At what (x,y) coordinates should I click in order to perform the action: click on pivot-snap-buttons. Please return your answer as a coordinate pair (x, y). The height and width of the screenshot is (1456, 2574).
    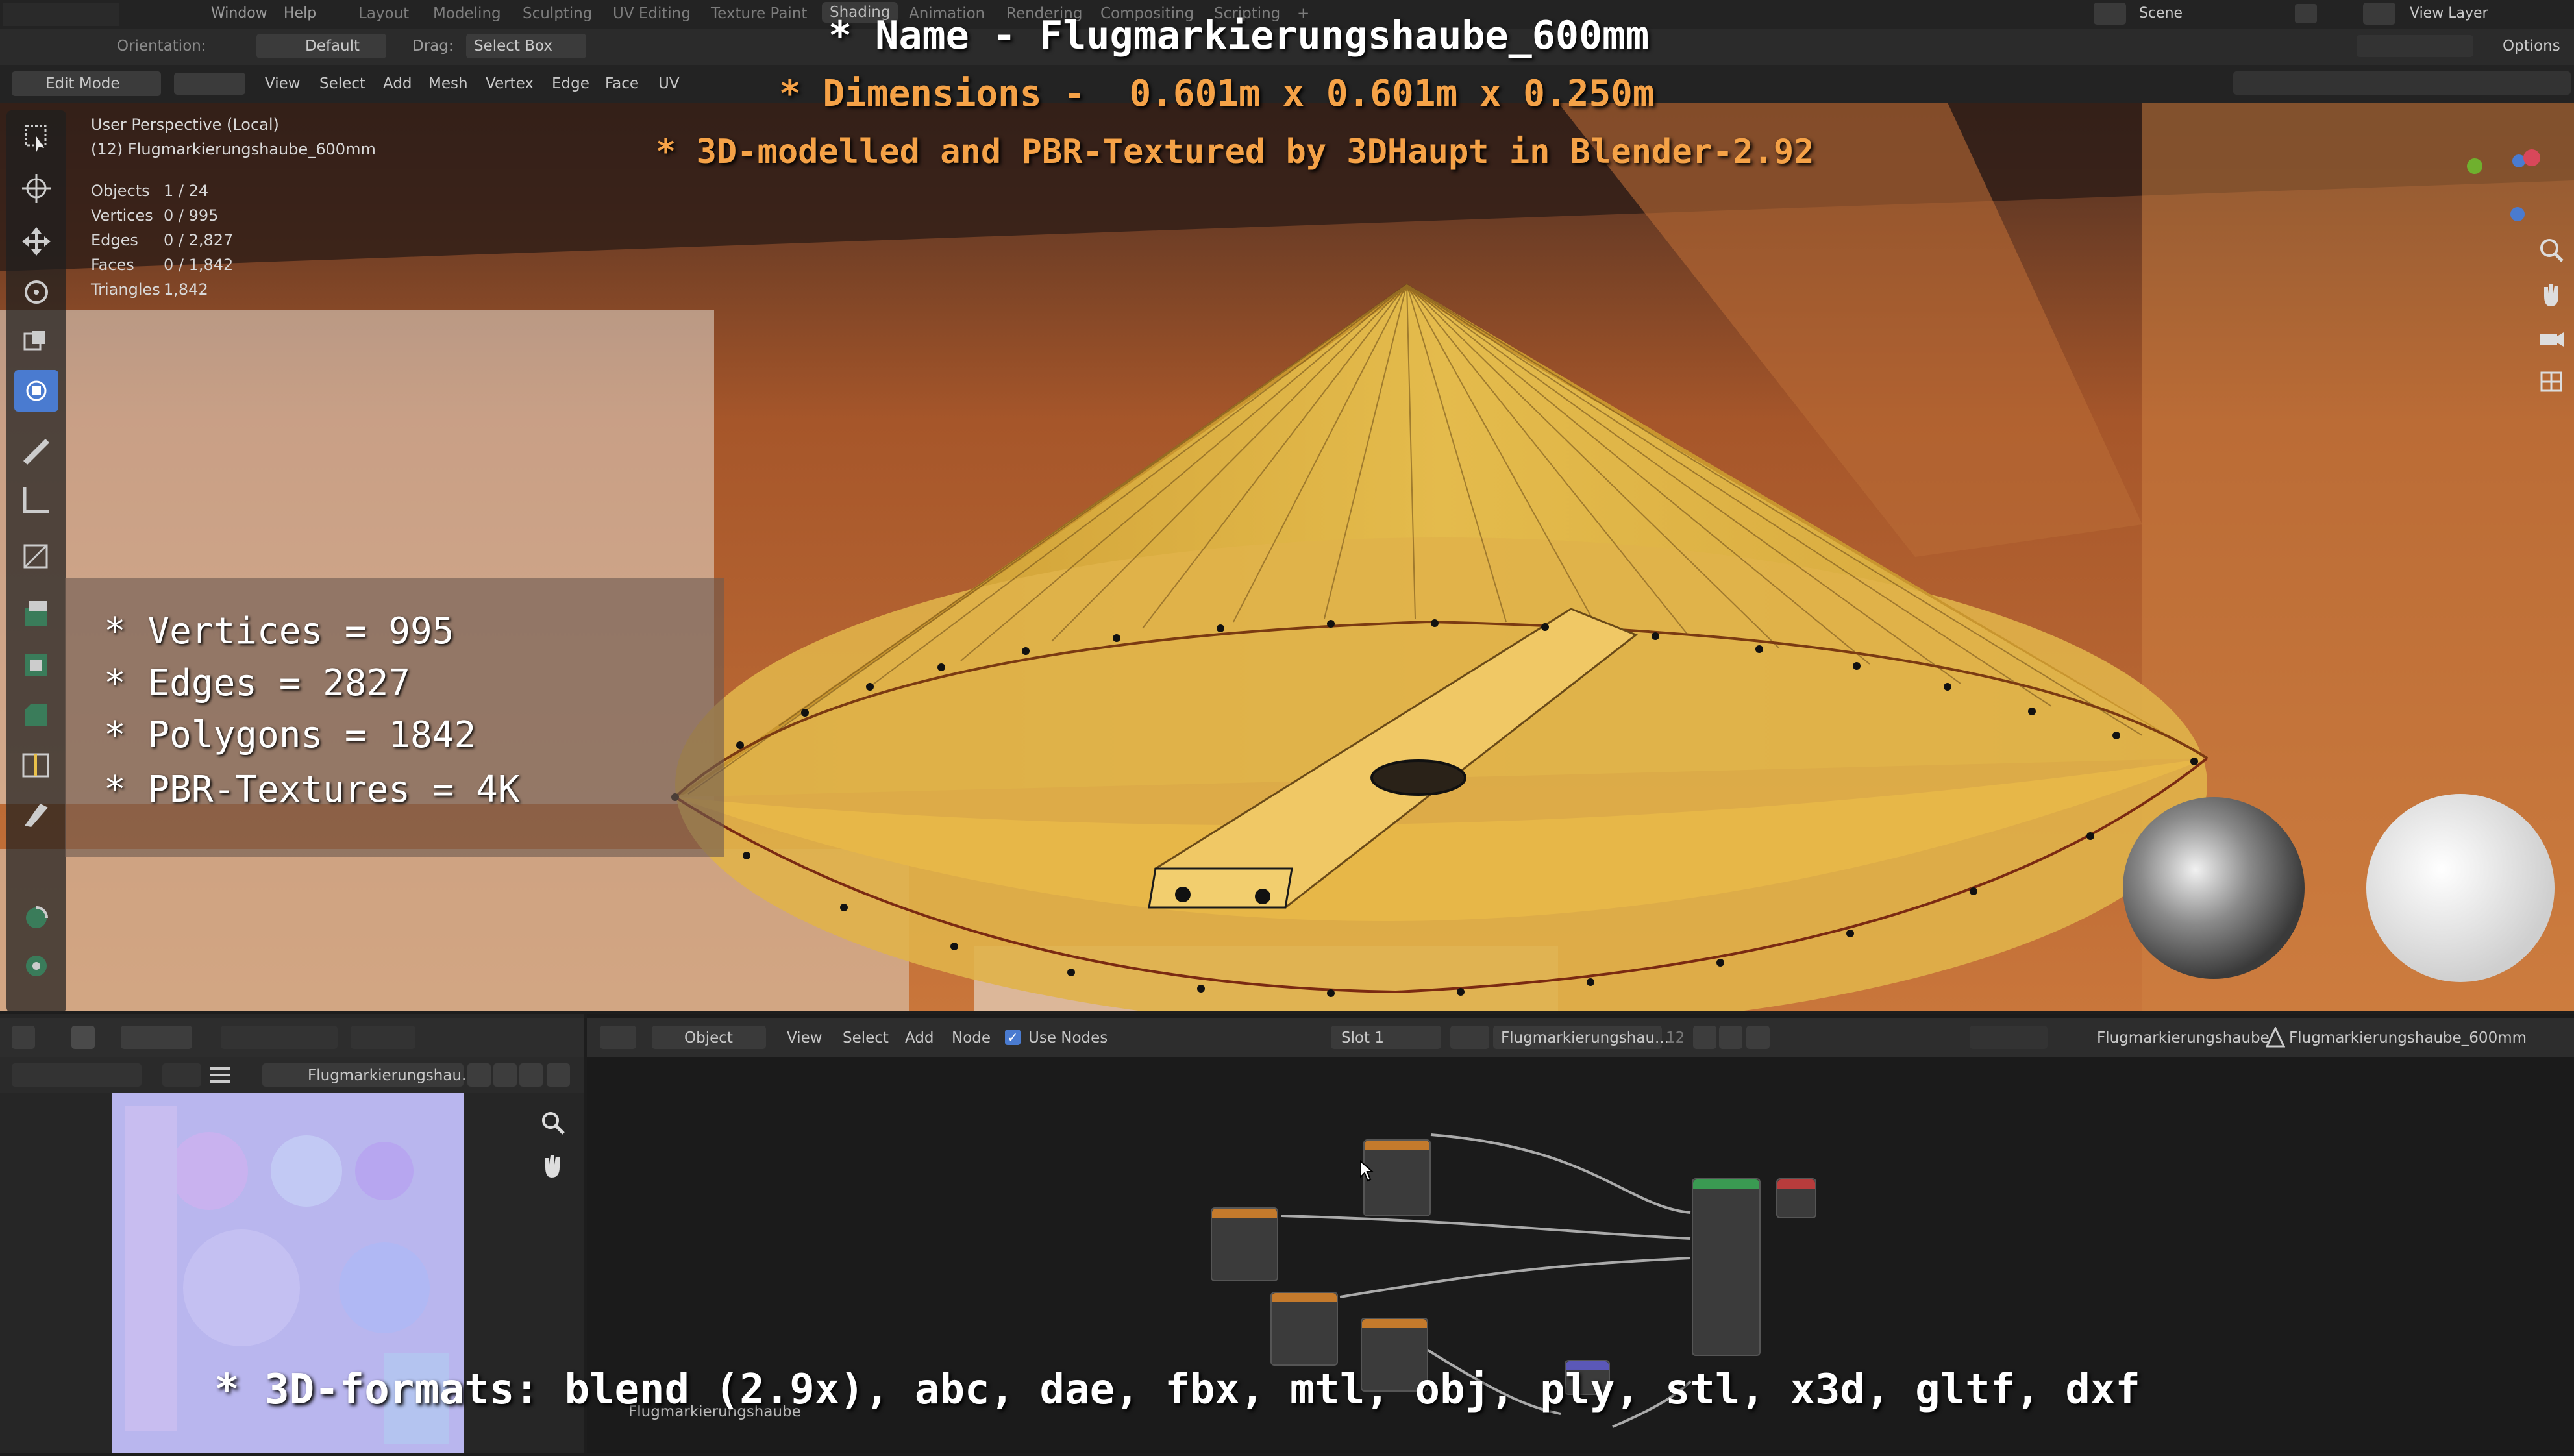
    Looking at the image, I should click on (280, 1037).